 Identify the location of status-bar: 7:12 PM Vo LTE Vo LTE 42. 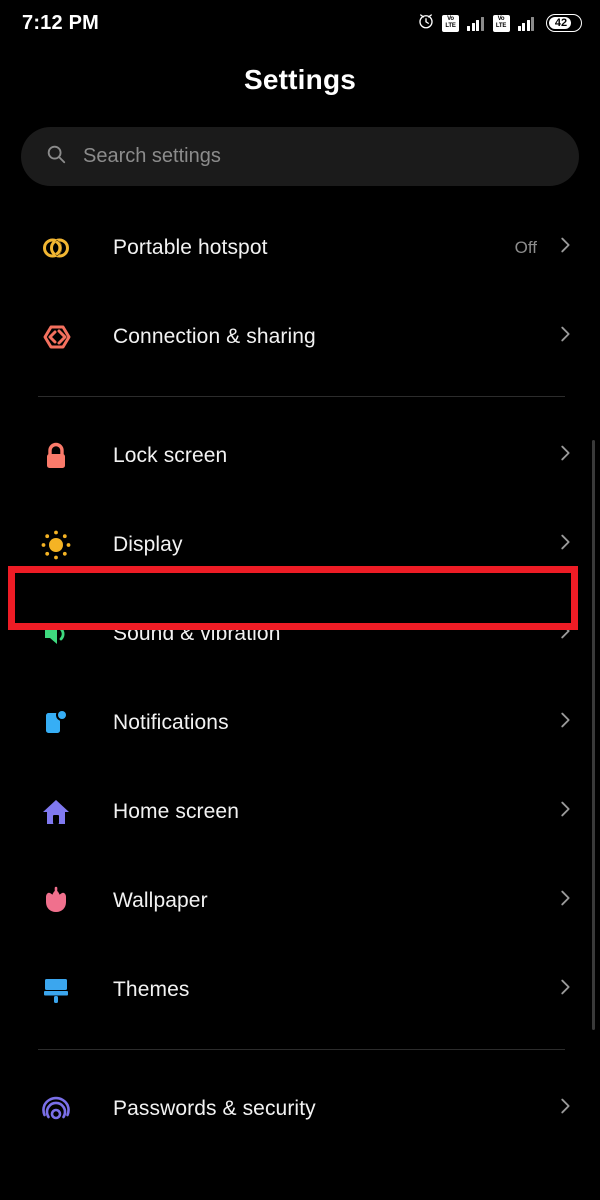
(300, 23).